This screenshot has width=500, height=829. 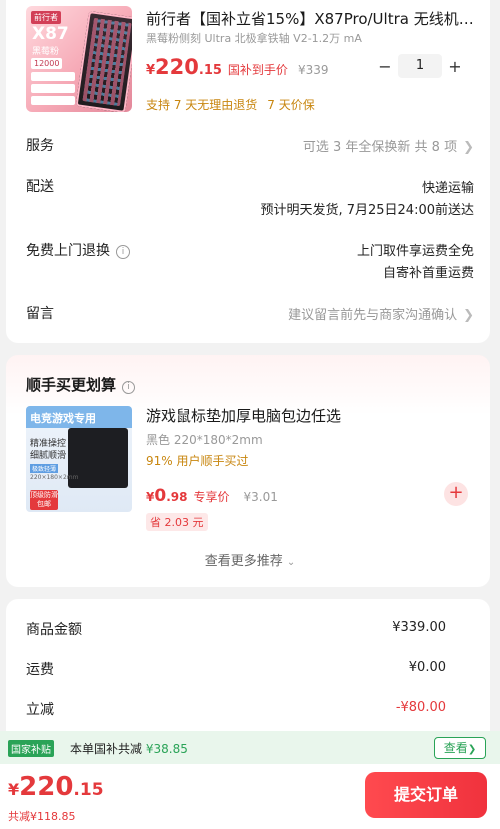 What do you see at coordinates (50, 34) in the screenshot?
I see `product-image-model: X87` at bounding box center [50, 34].